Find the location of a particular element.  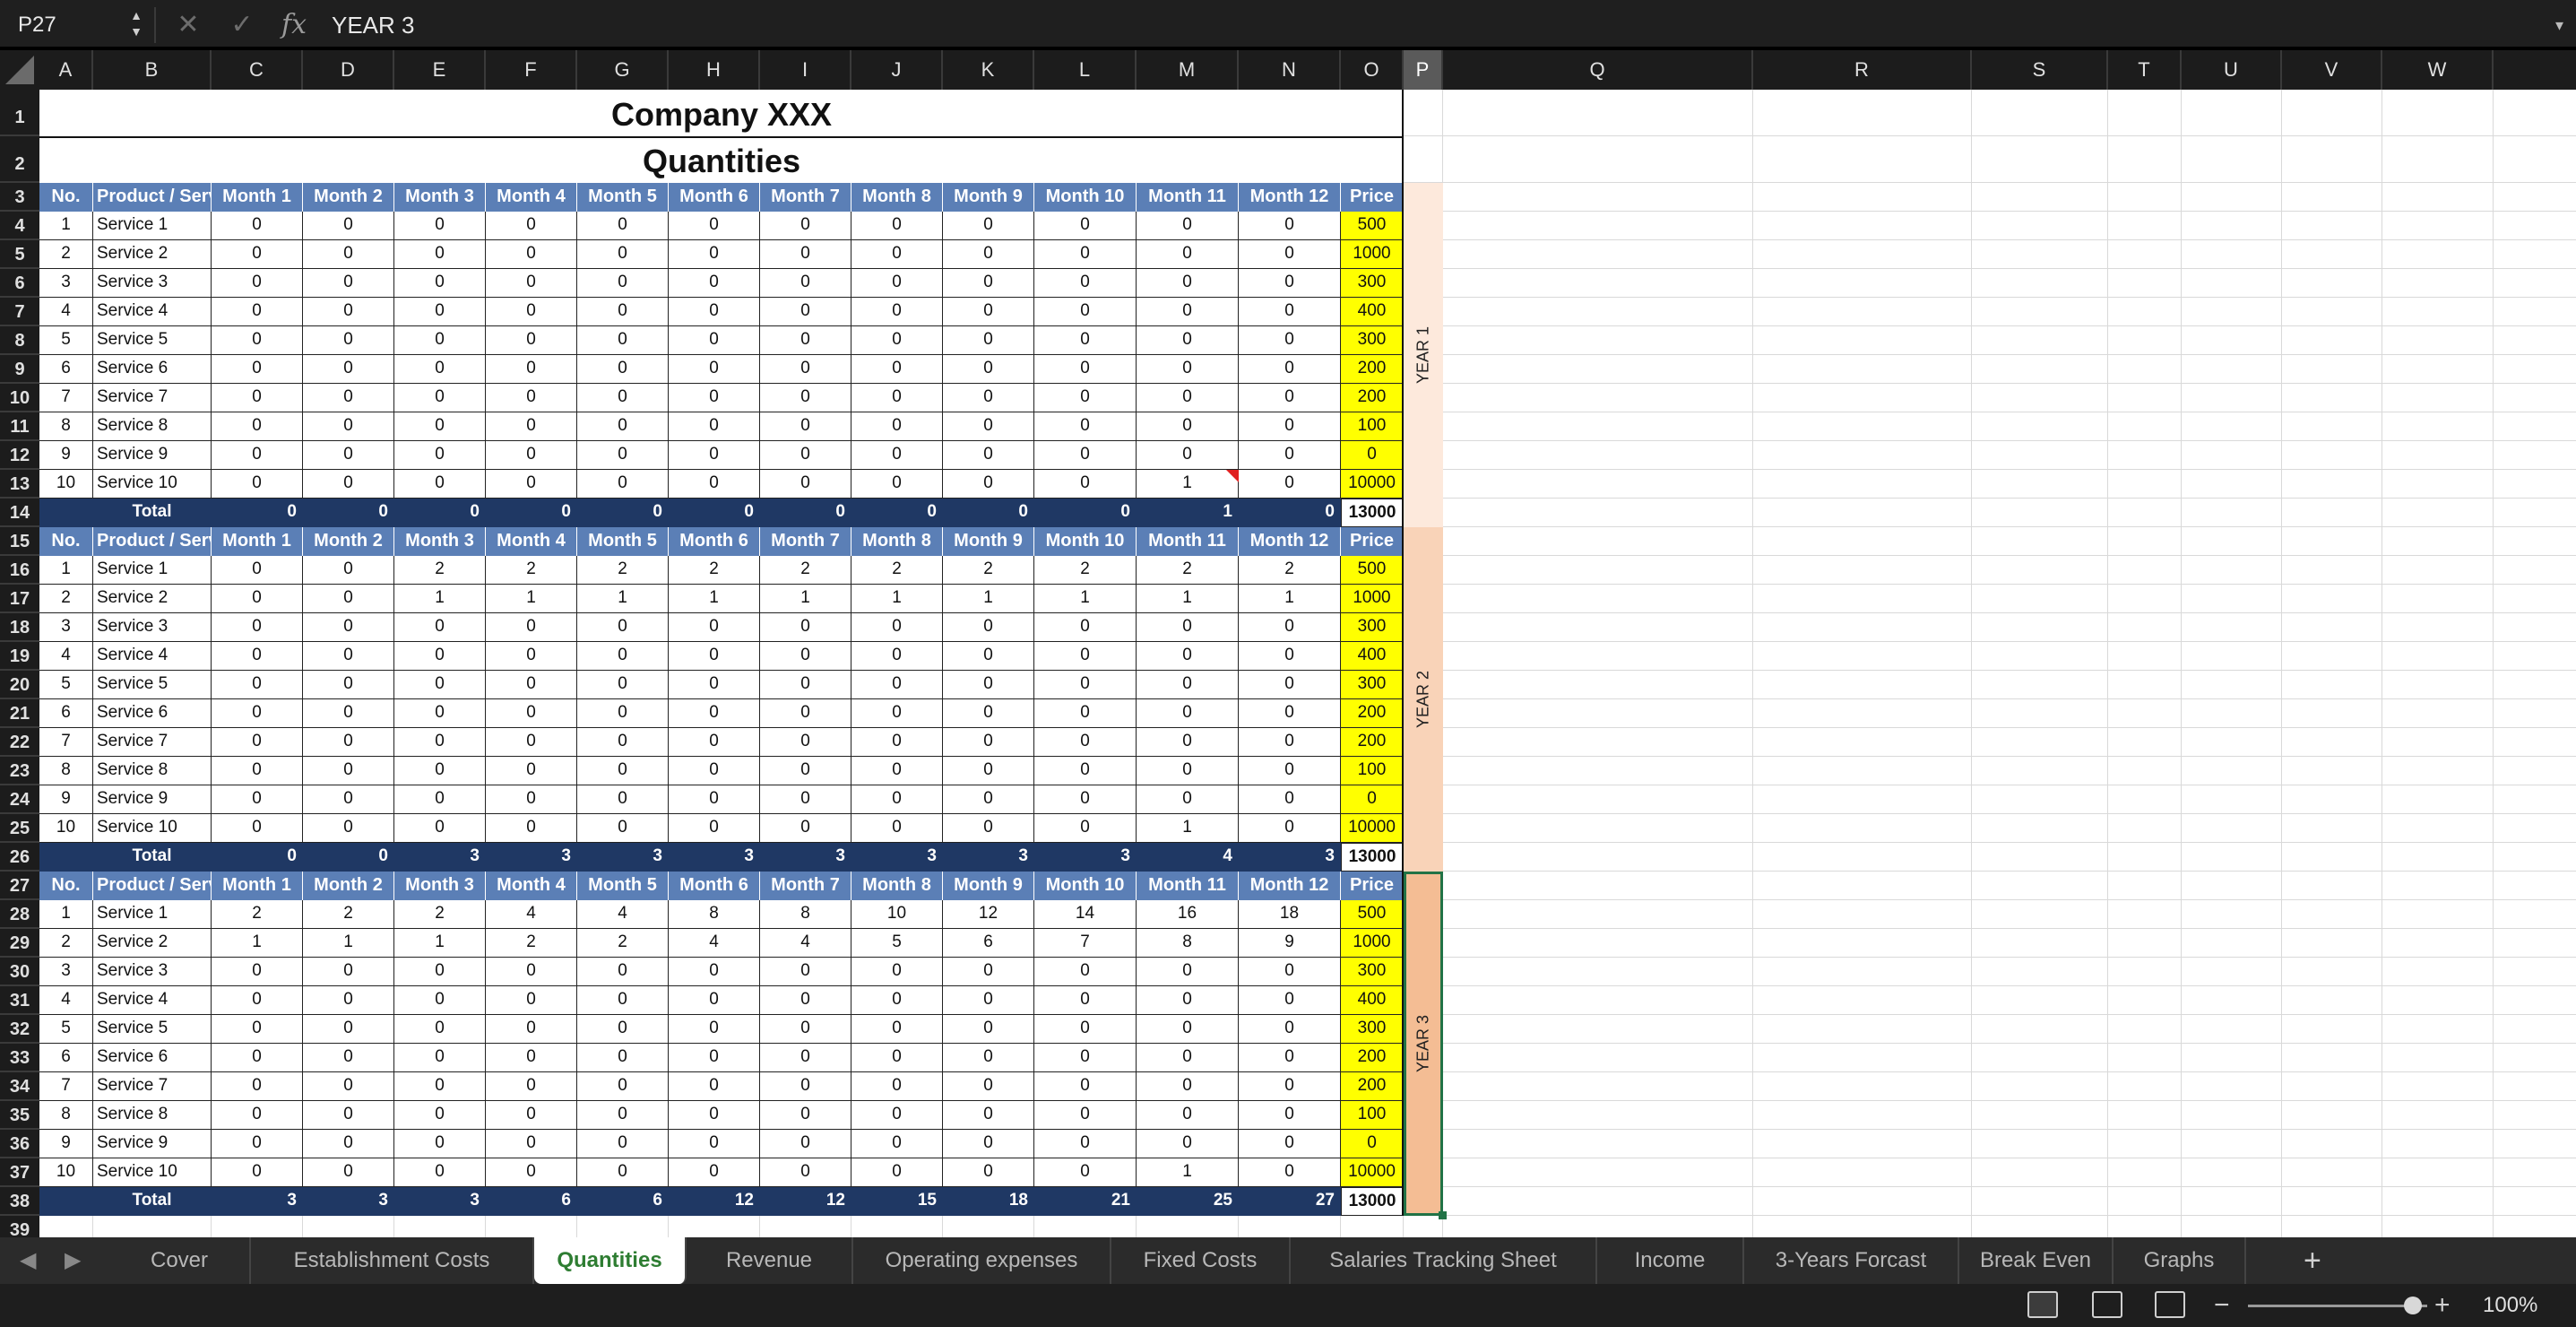

column-label: Month 11 is located at coordinates (1188, 886).